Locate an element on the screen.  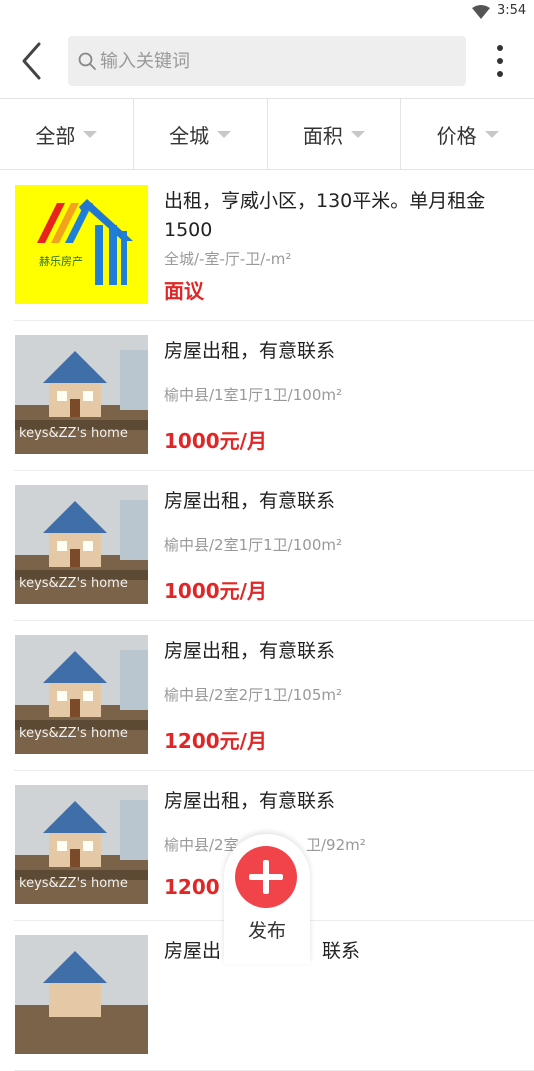
search-input is located at coordinates (275, 61).